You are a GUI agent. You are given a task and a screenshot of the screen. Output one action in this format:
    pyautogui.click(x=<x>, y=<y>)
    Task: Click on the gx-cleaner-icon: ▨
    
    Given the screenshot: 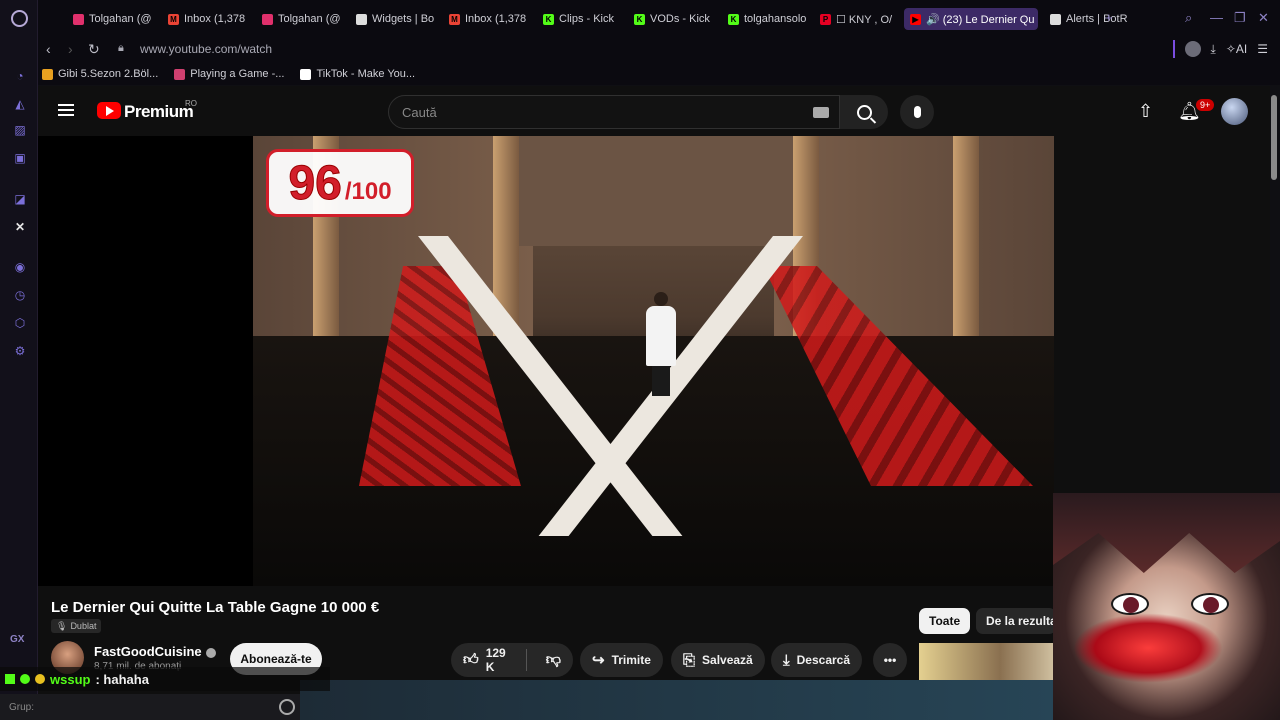 What is the action you would take?
    pyautogui.click(x=20, y=130)
    